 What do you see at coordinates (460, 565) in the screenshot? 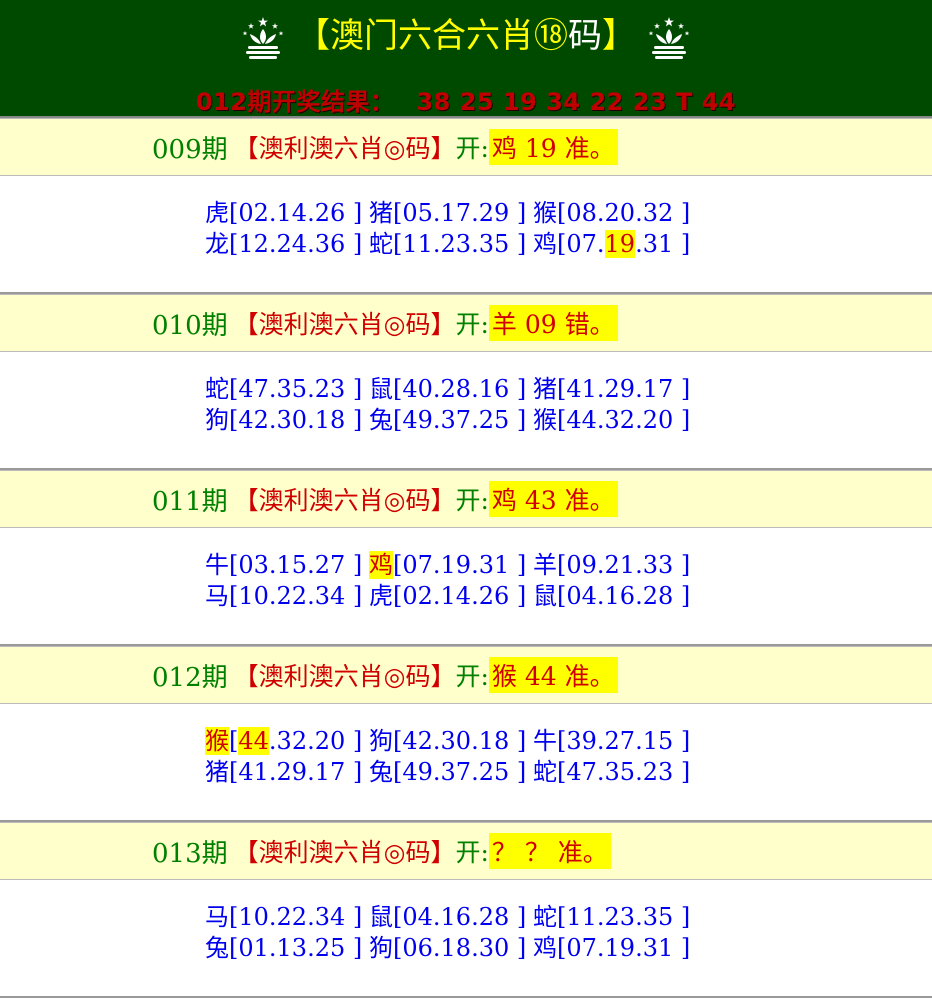
I see `zodiac-numbers: [07.19.31 ]` at bounding box center [460, 565].